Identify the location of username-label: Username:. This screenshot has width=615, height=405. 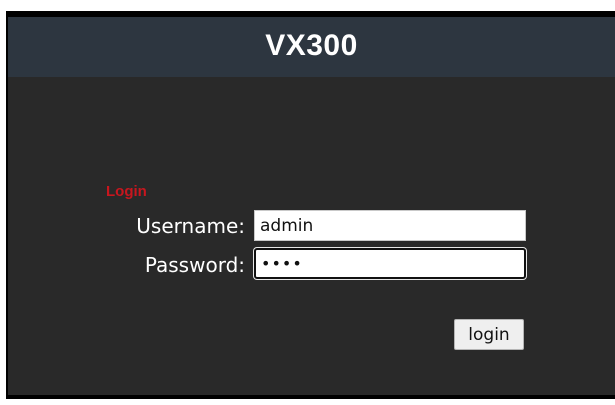
(190, 226).